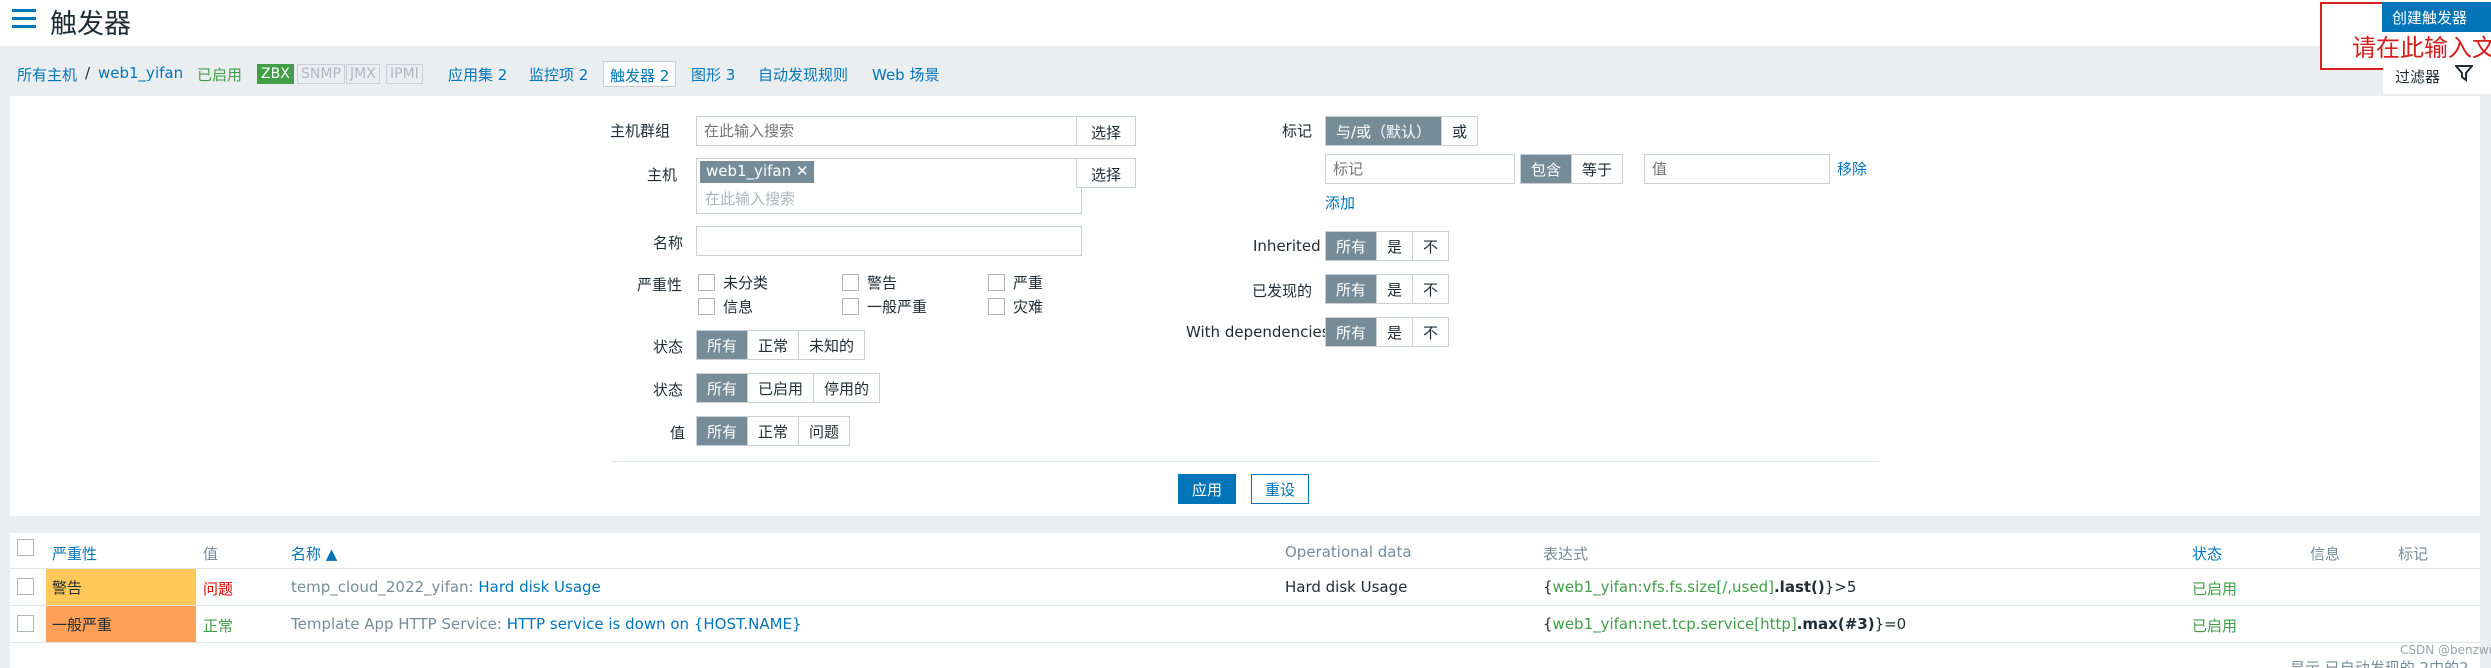  What do you see at coordinates (558, 74) in the screenshot?
I see `nav-items: 监控项 2` at bounding box center [558, 74].